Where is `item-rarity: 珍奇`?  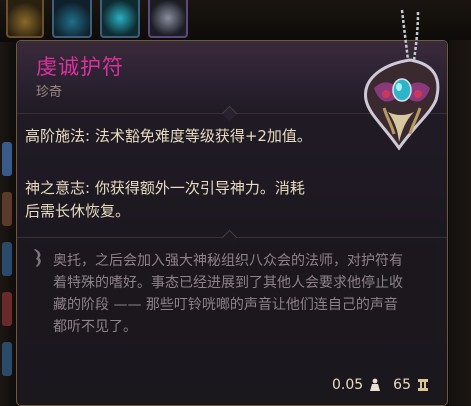 item-rarity: 珍奇 is located at coordinates (49, 92).